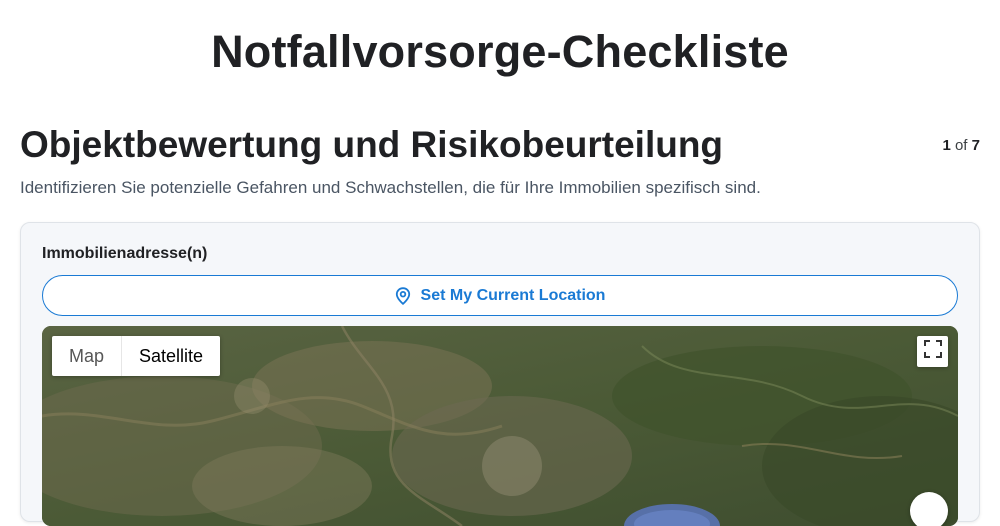 The height and width of the screenshot is (526, 1000). I want to click on step-pager: 1 of 7, so click(961, 145).